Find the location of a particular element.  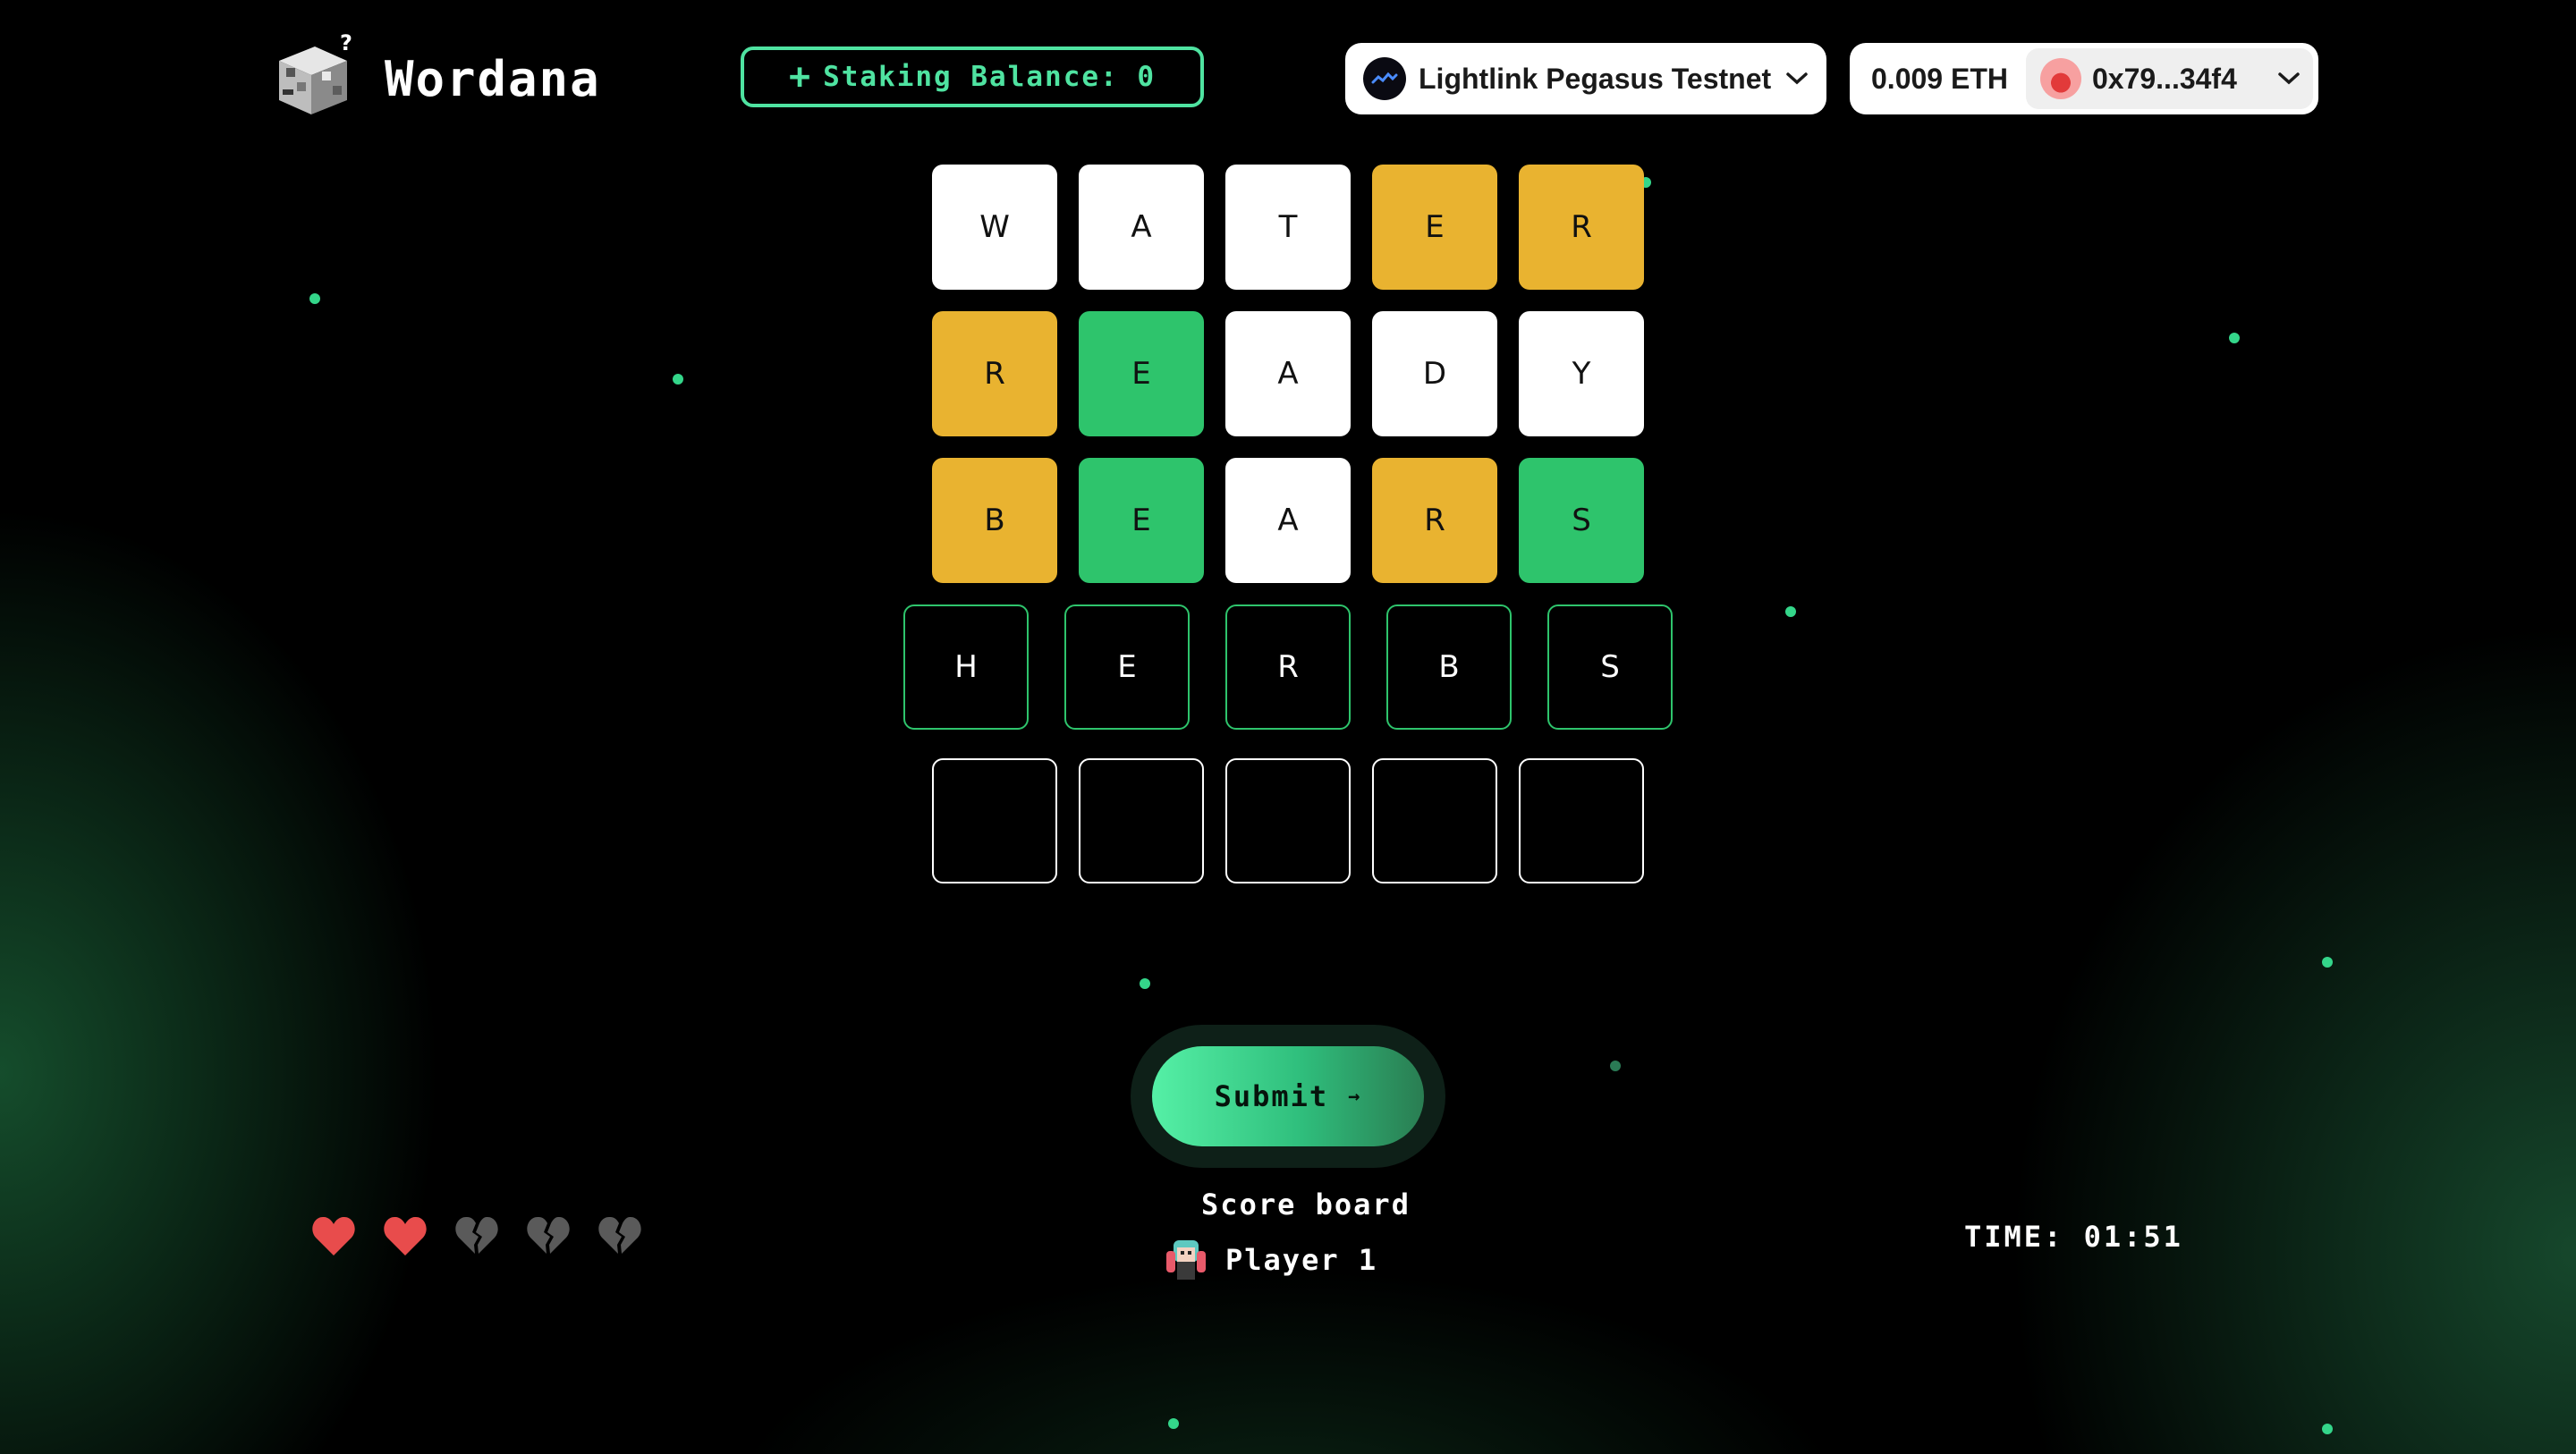

network-name: Lightlink Pegasus Testnet is located at coordinates (1595, 78).